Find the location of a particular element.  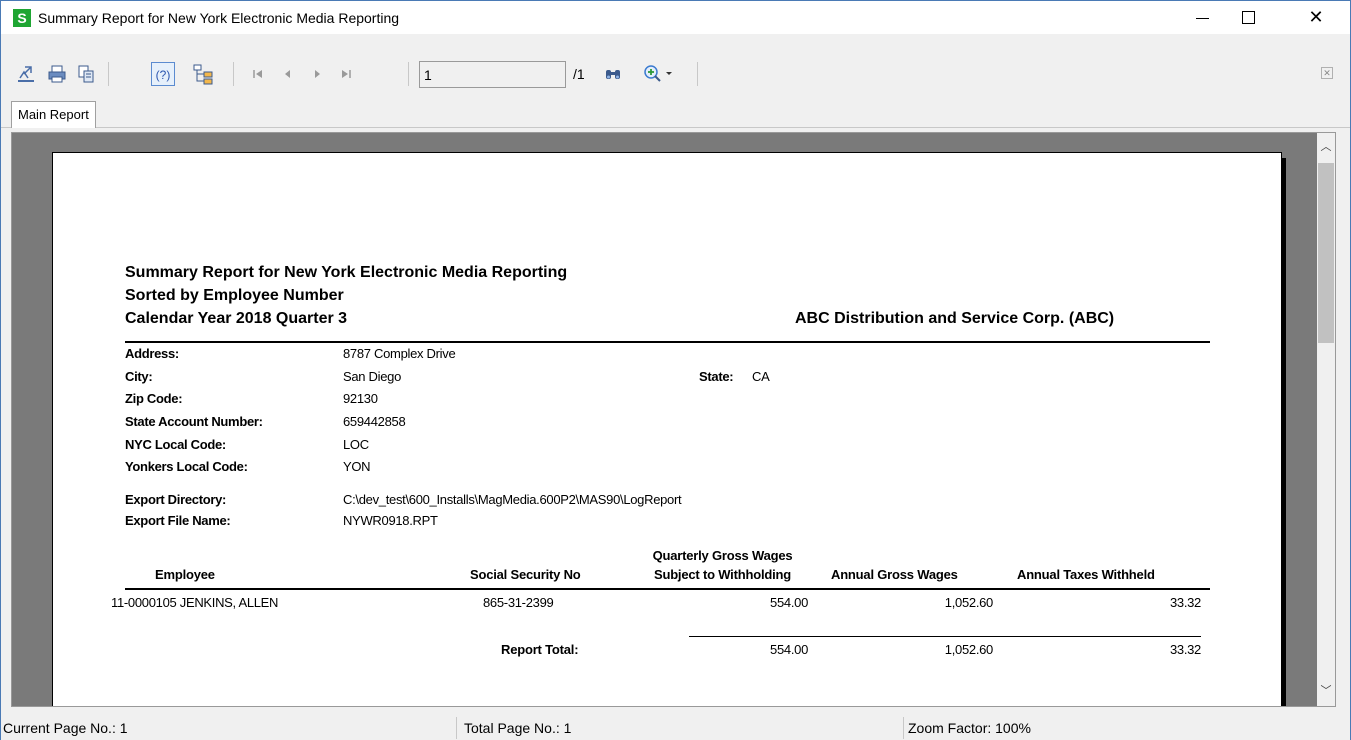

col-agw: Annual Gross Wages is located at coordinates (894, 574).